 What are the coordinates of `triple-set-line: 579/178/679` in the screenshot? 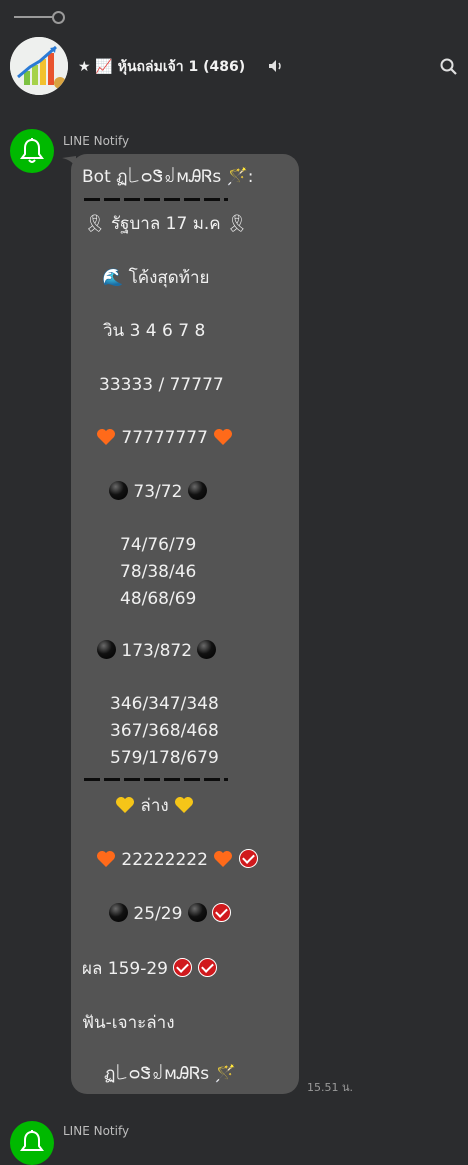 It's located at (164, 758).